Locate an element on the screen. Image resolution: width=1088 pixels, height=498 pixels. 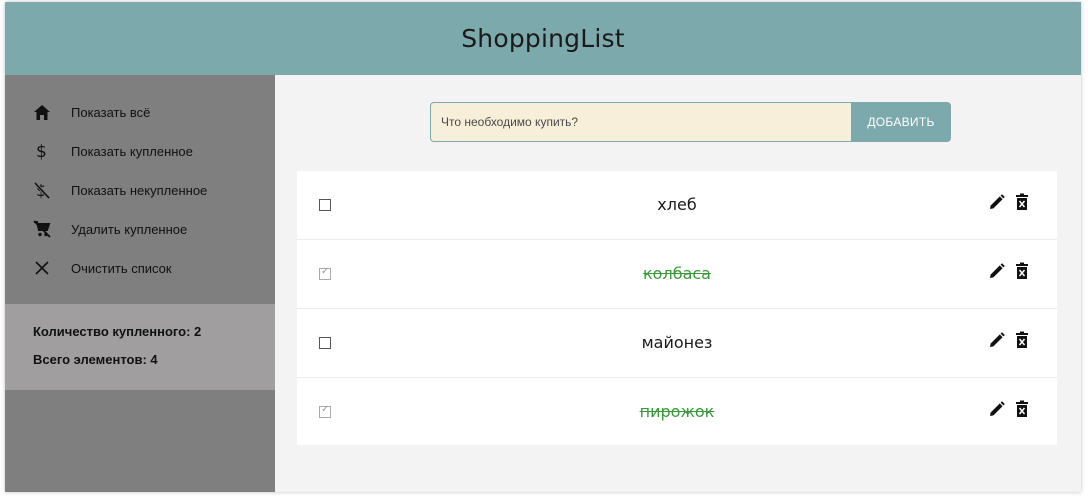
item-input is located at coordinates (641, 122).